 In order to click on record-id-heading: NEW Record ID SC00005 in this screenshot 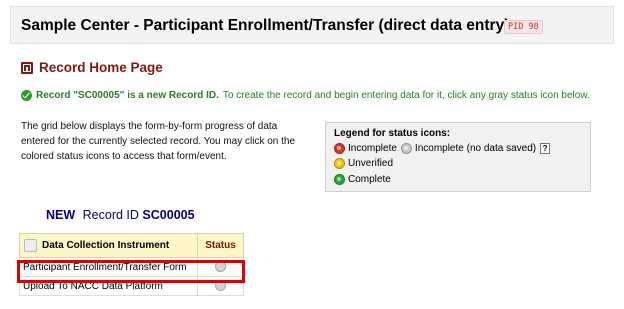, I will do `click(120, 215)`.